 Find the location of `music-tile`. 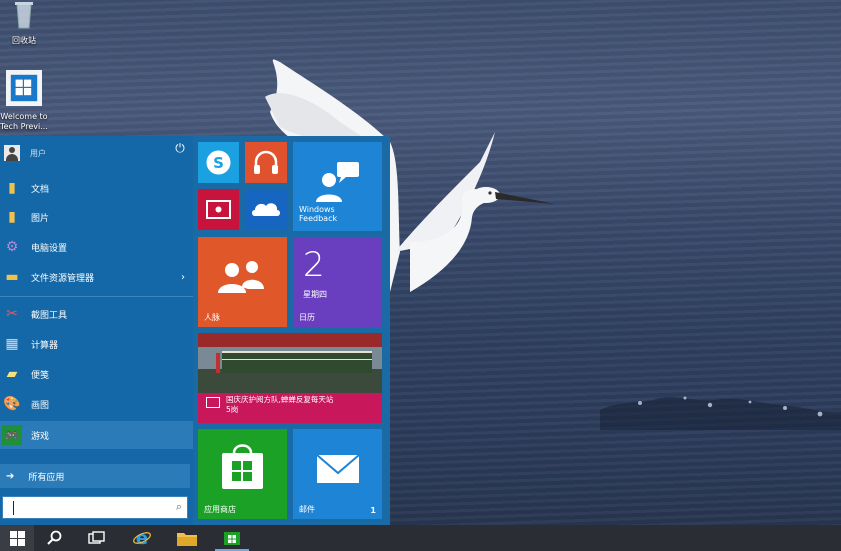

music-tile is located at coordinates (266, 162).